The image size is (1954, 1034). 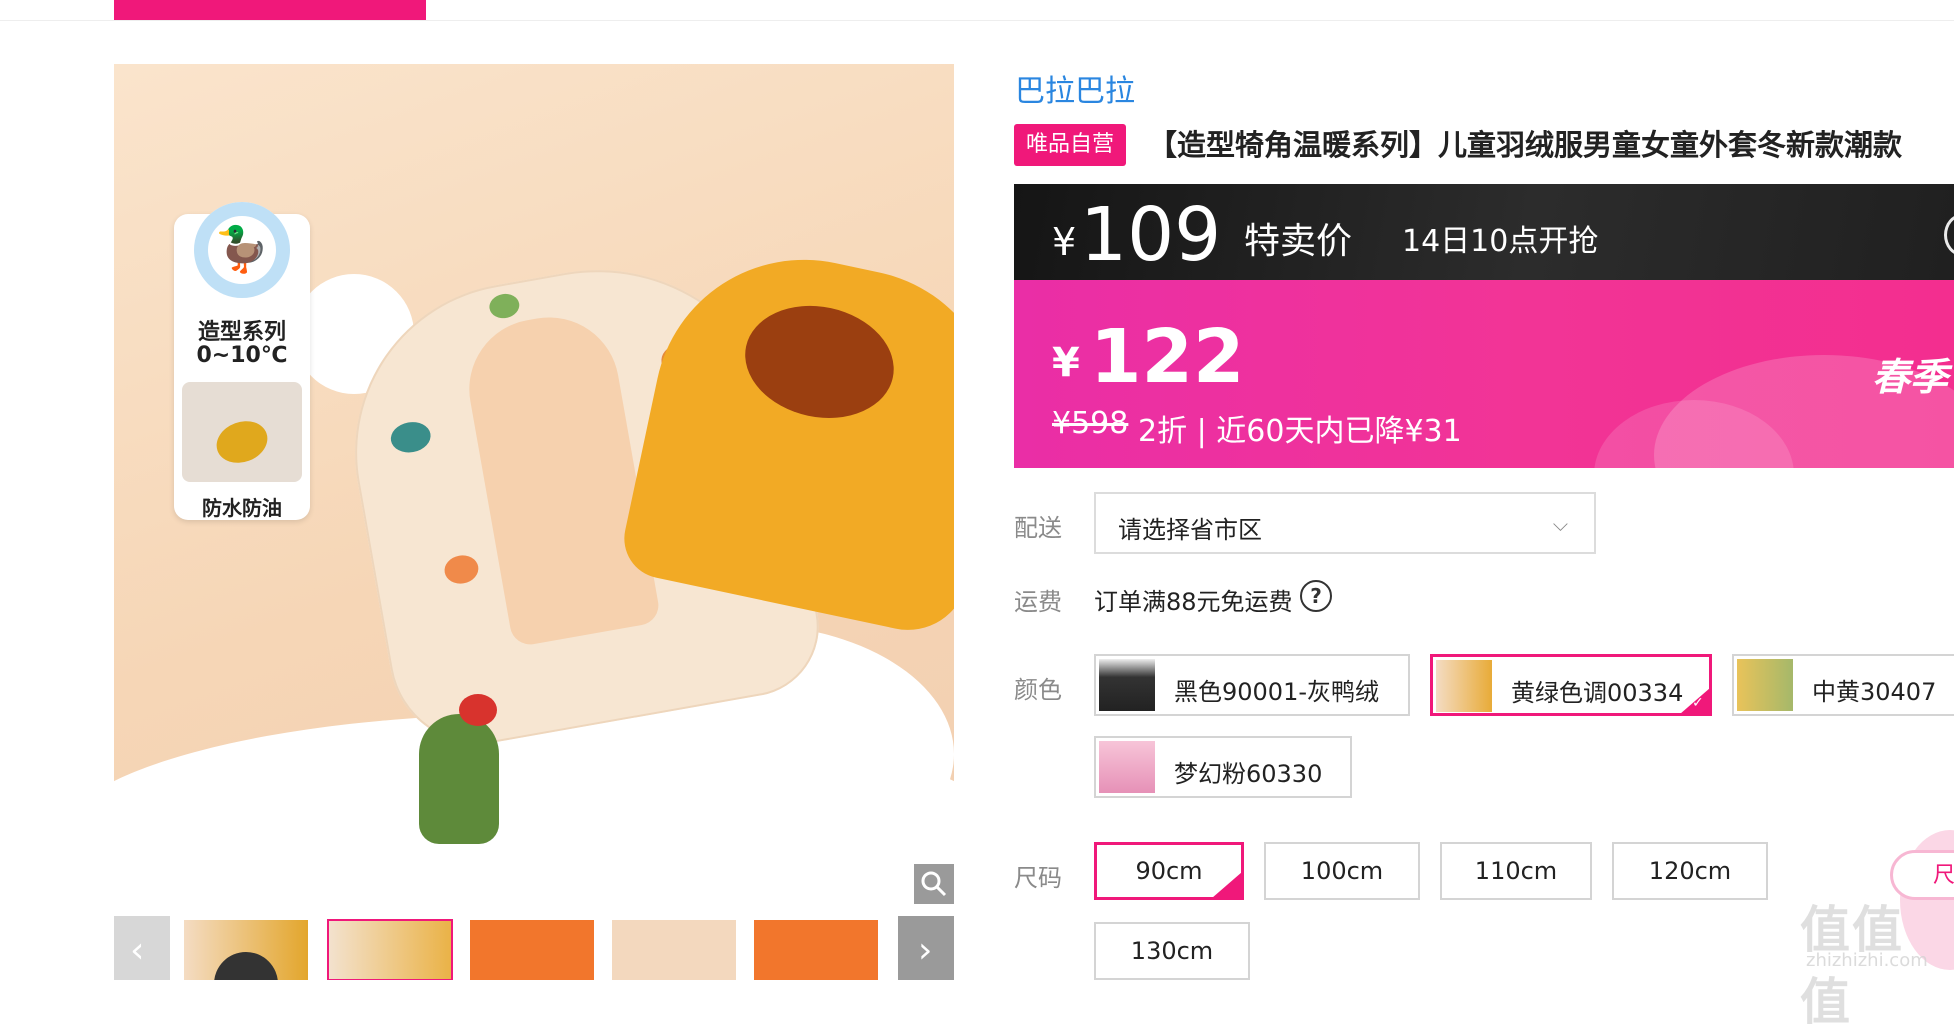 What do you see at coordinates (1038, 602) in the screenshot?
I see `shipping-label: 运费` at bounding box center [1038, 602].